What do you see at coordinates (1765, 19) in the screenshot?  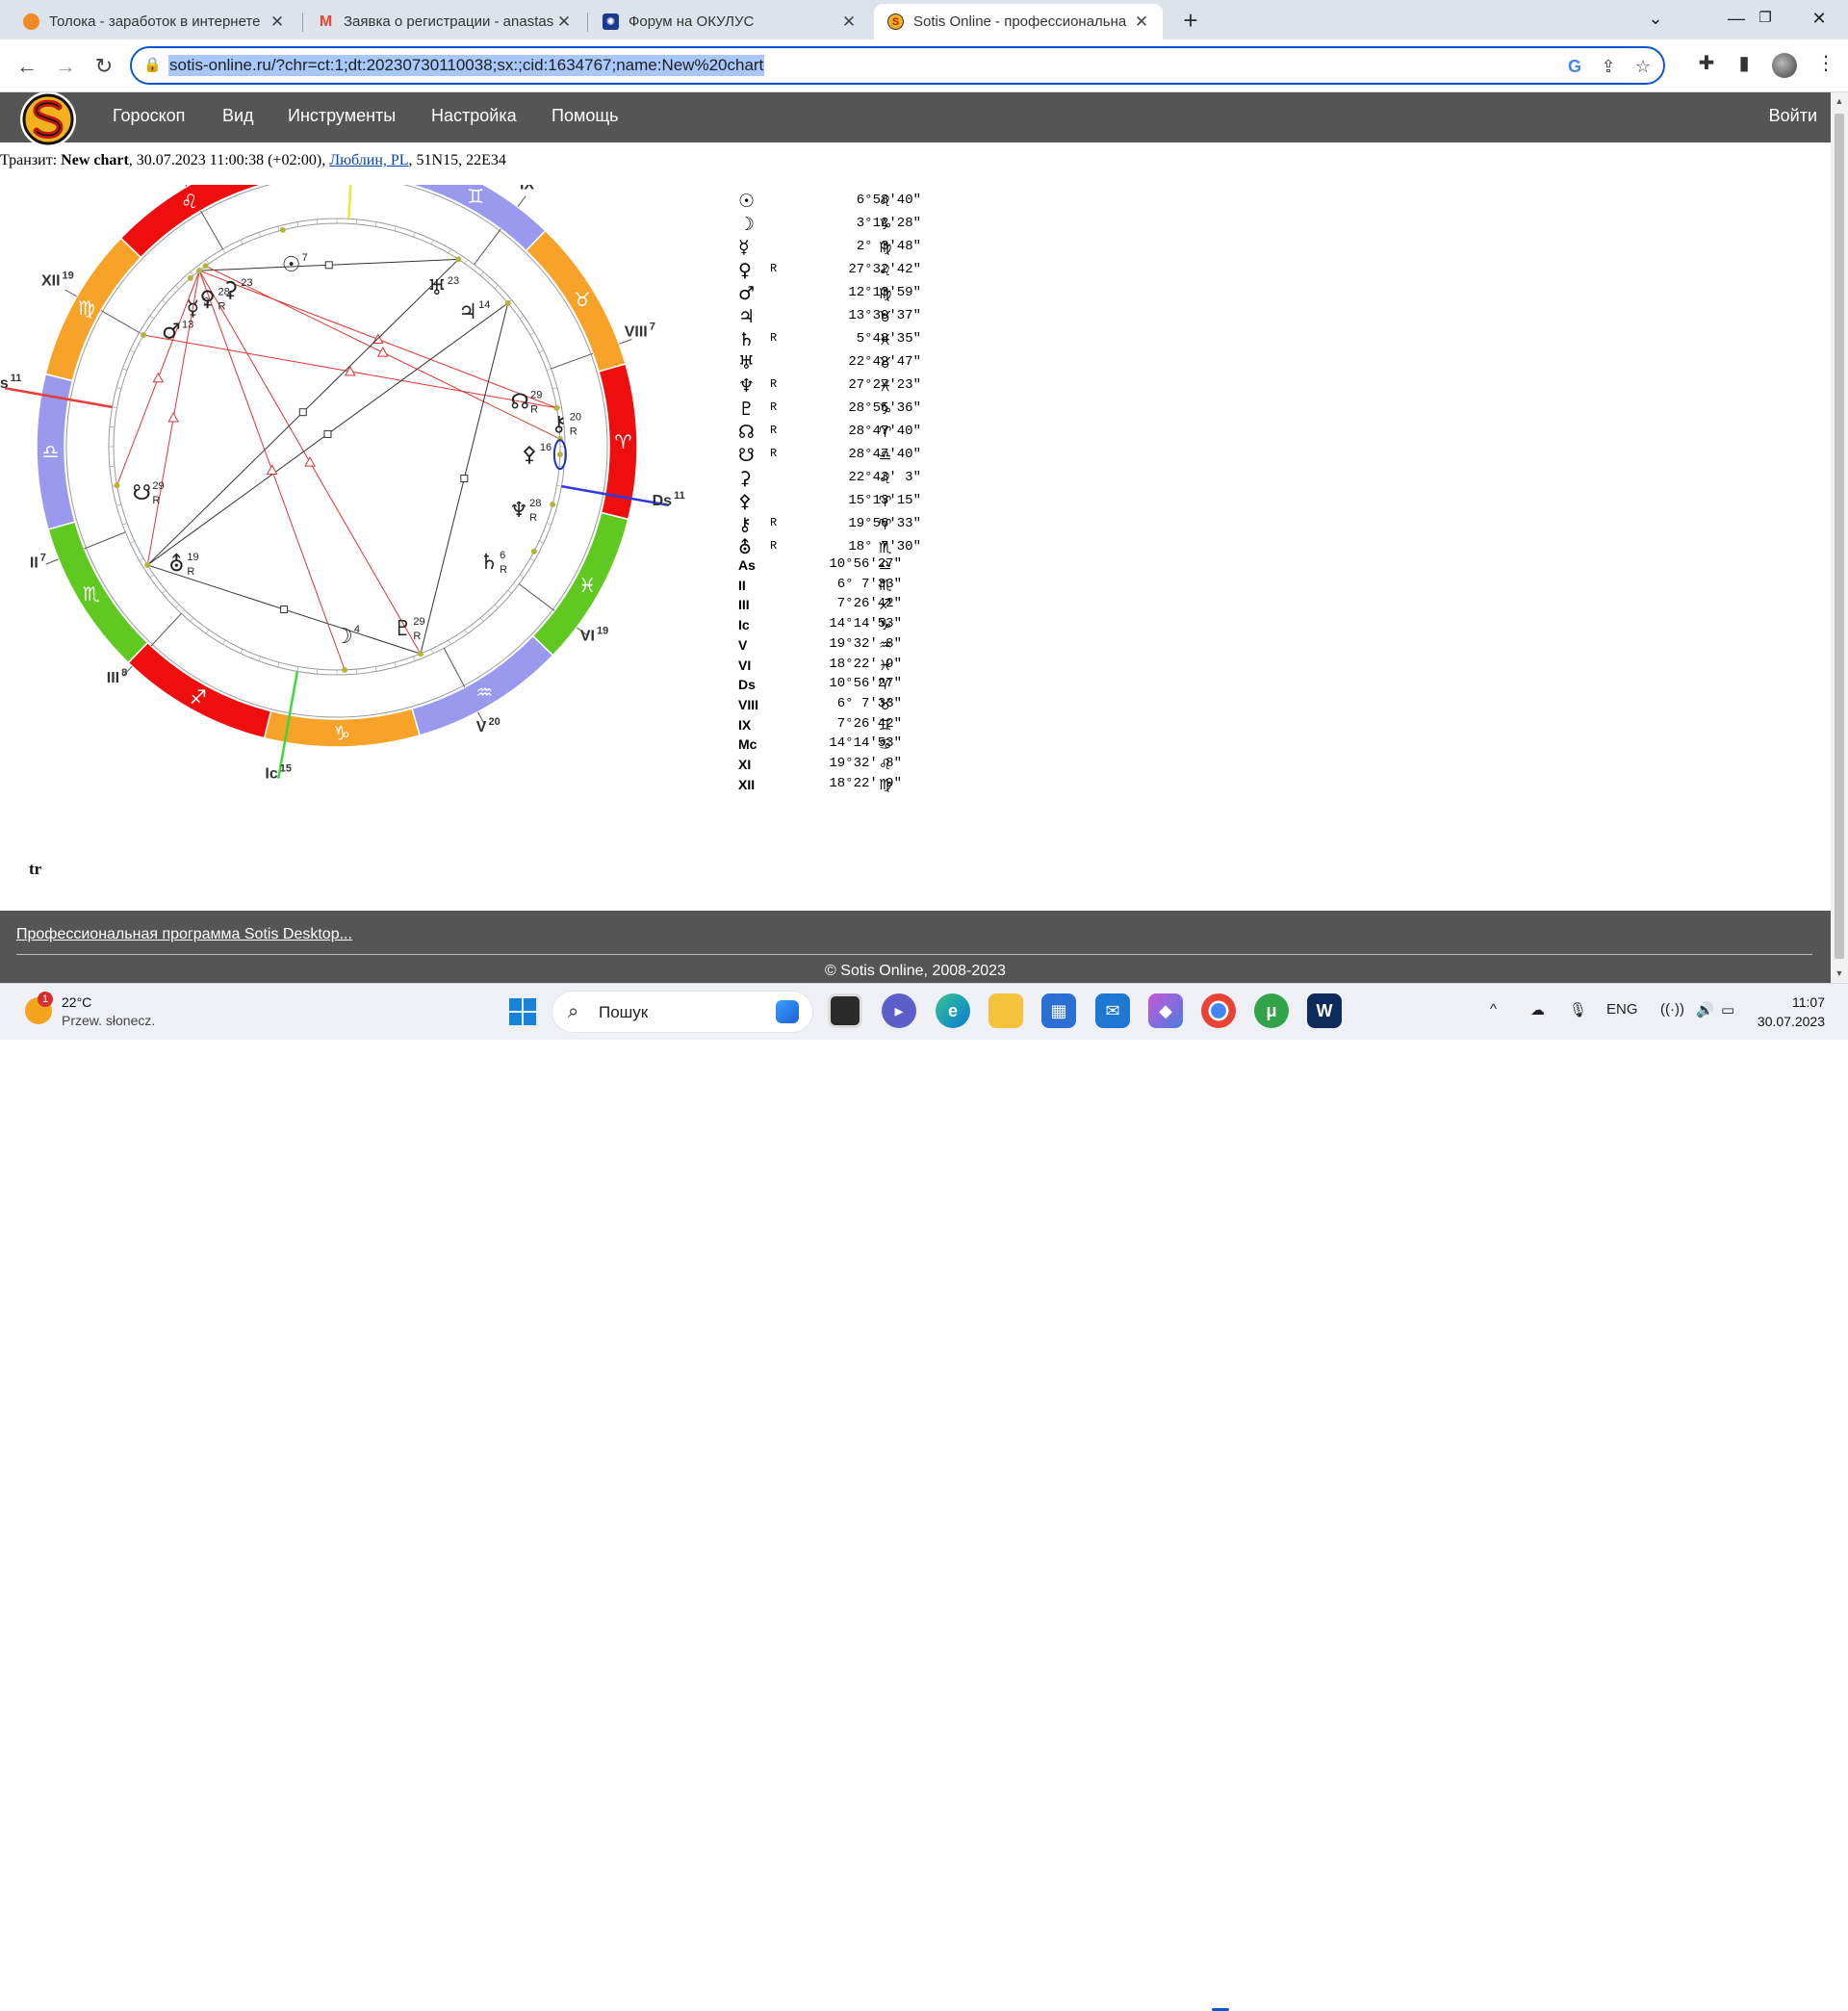 I see `restore-button: ❐` at bounding box center [1765, 19].